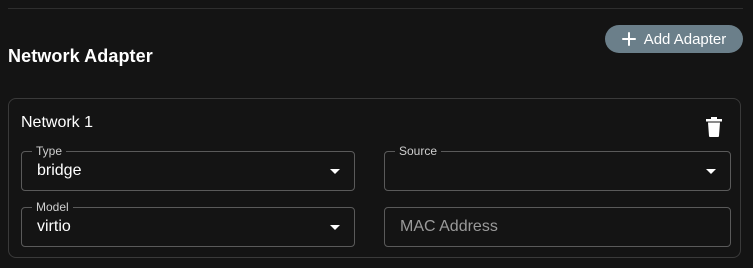  I want to click on type-value: bridge, so click(59, 170).